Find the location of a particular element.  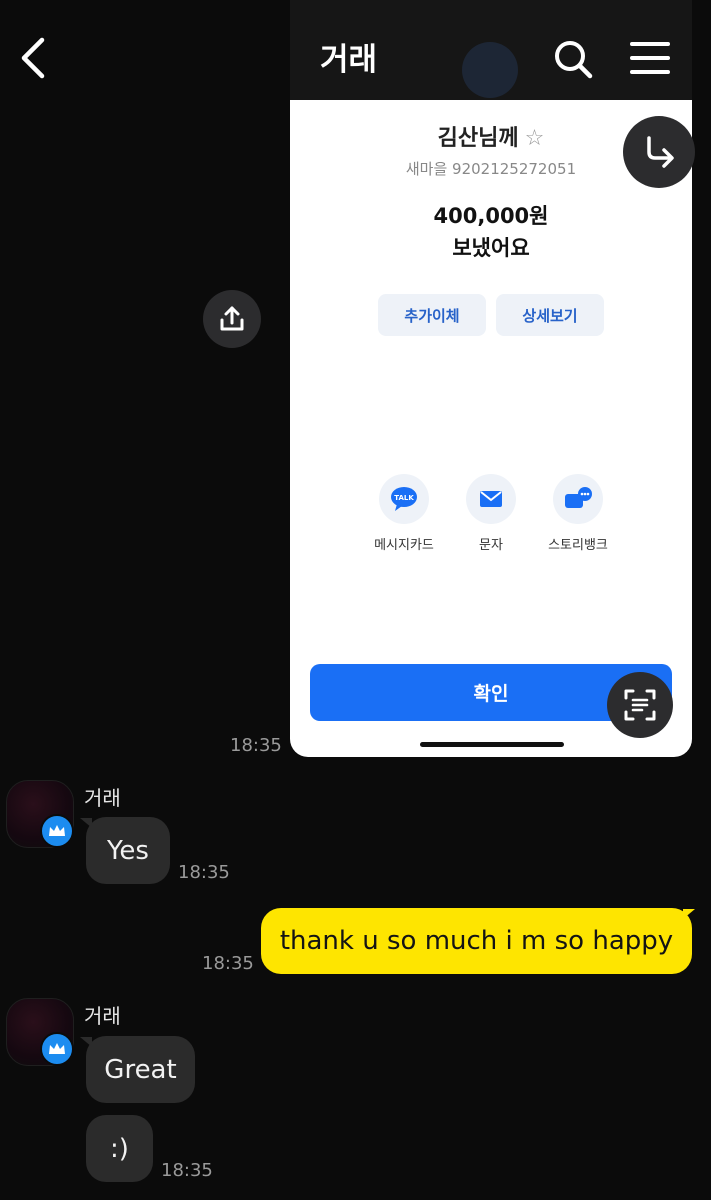

additional-transfer-button: 추가이체 is located at coordinates (432, 315).